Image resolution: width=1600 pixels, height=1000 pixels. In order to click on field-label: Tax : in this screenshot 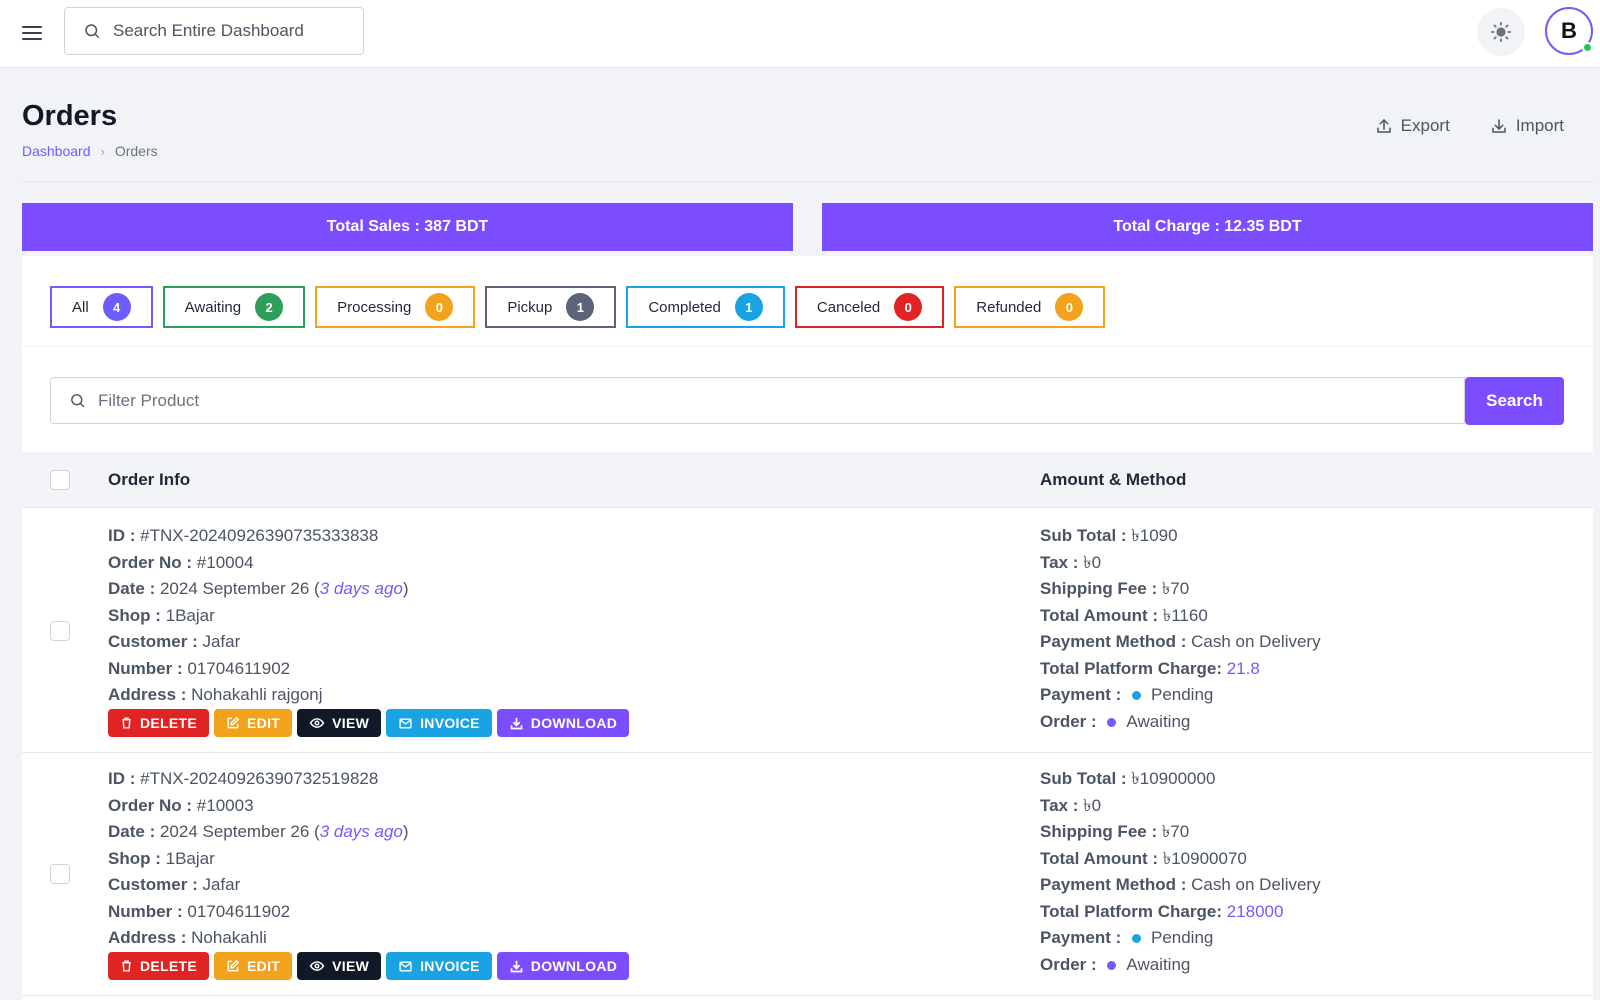, I will do `click(1059, 805)`.